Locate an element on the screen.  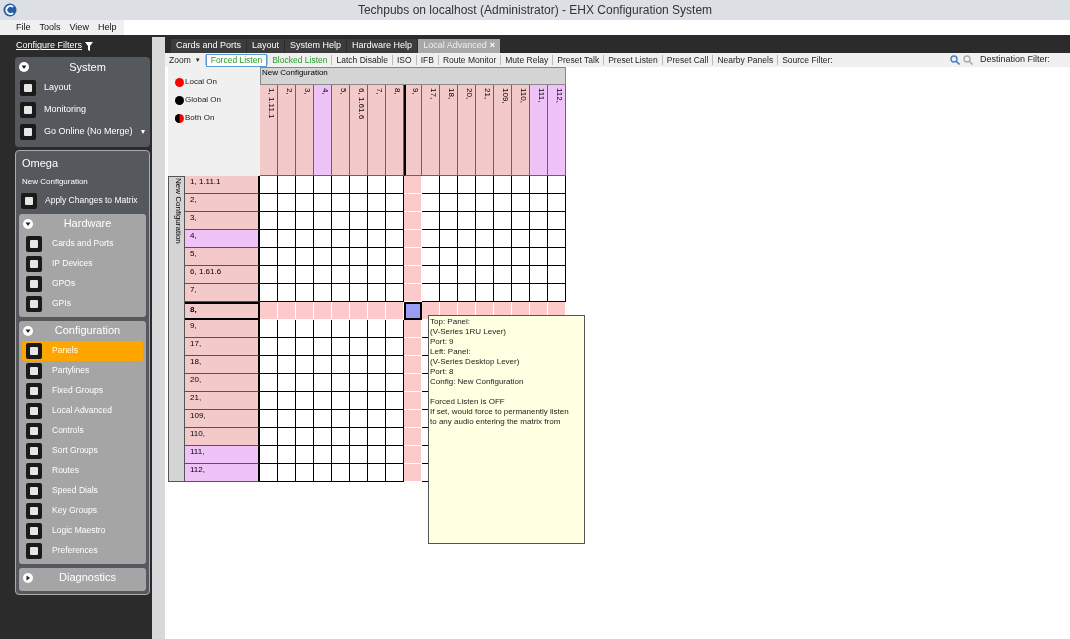
tooltip-line: (V-Series Desktop Lever) is located at coordinates (475, 362).